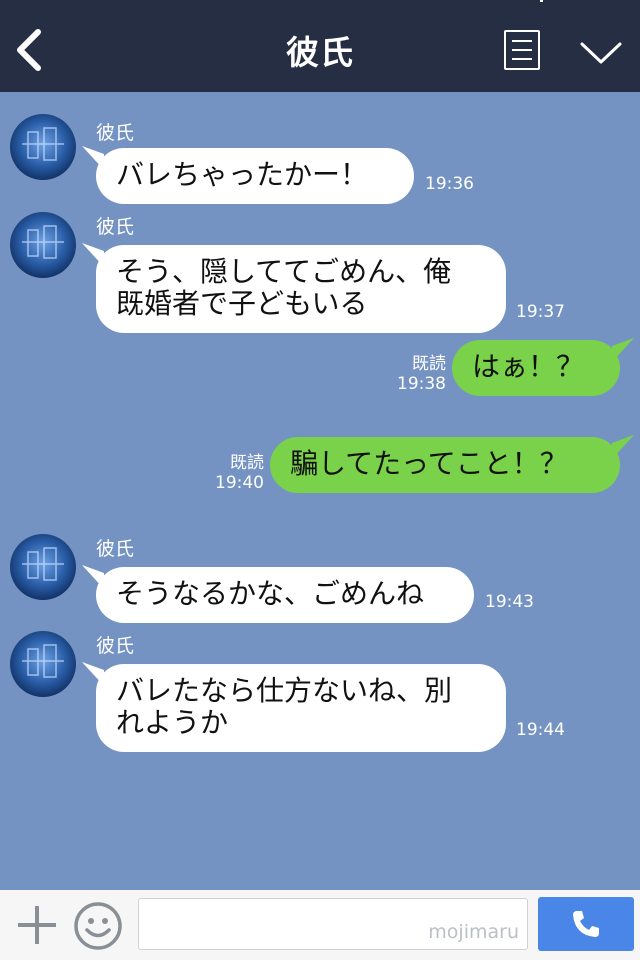 The image size is (640, 960). I want to click on phone-icon, so click(586, 924).